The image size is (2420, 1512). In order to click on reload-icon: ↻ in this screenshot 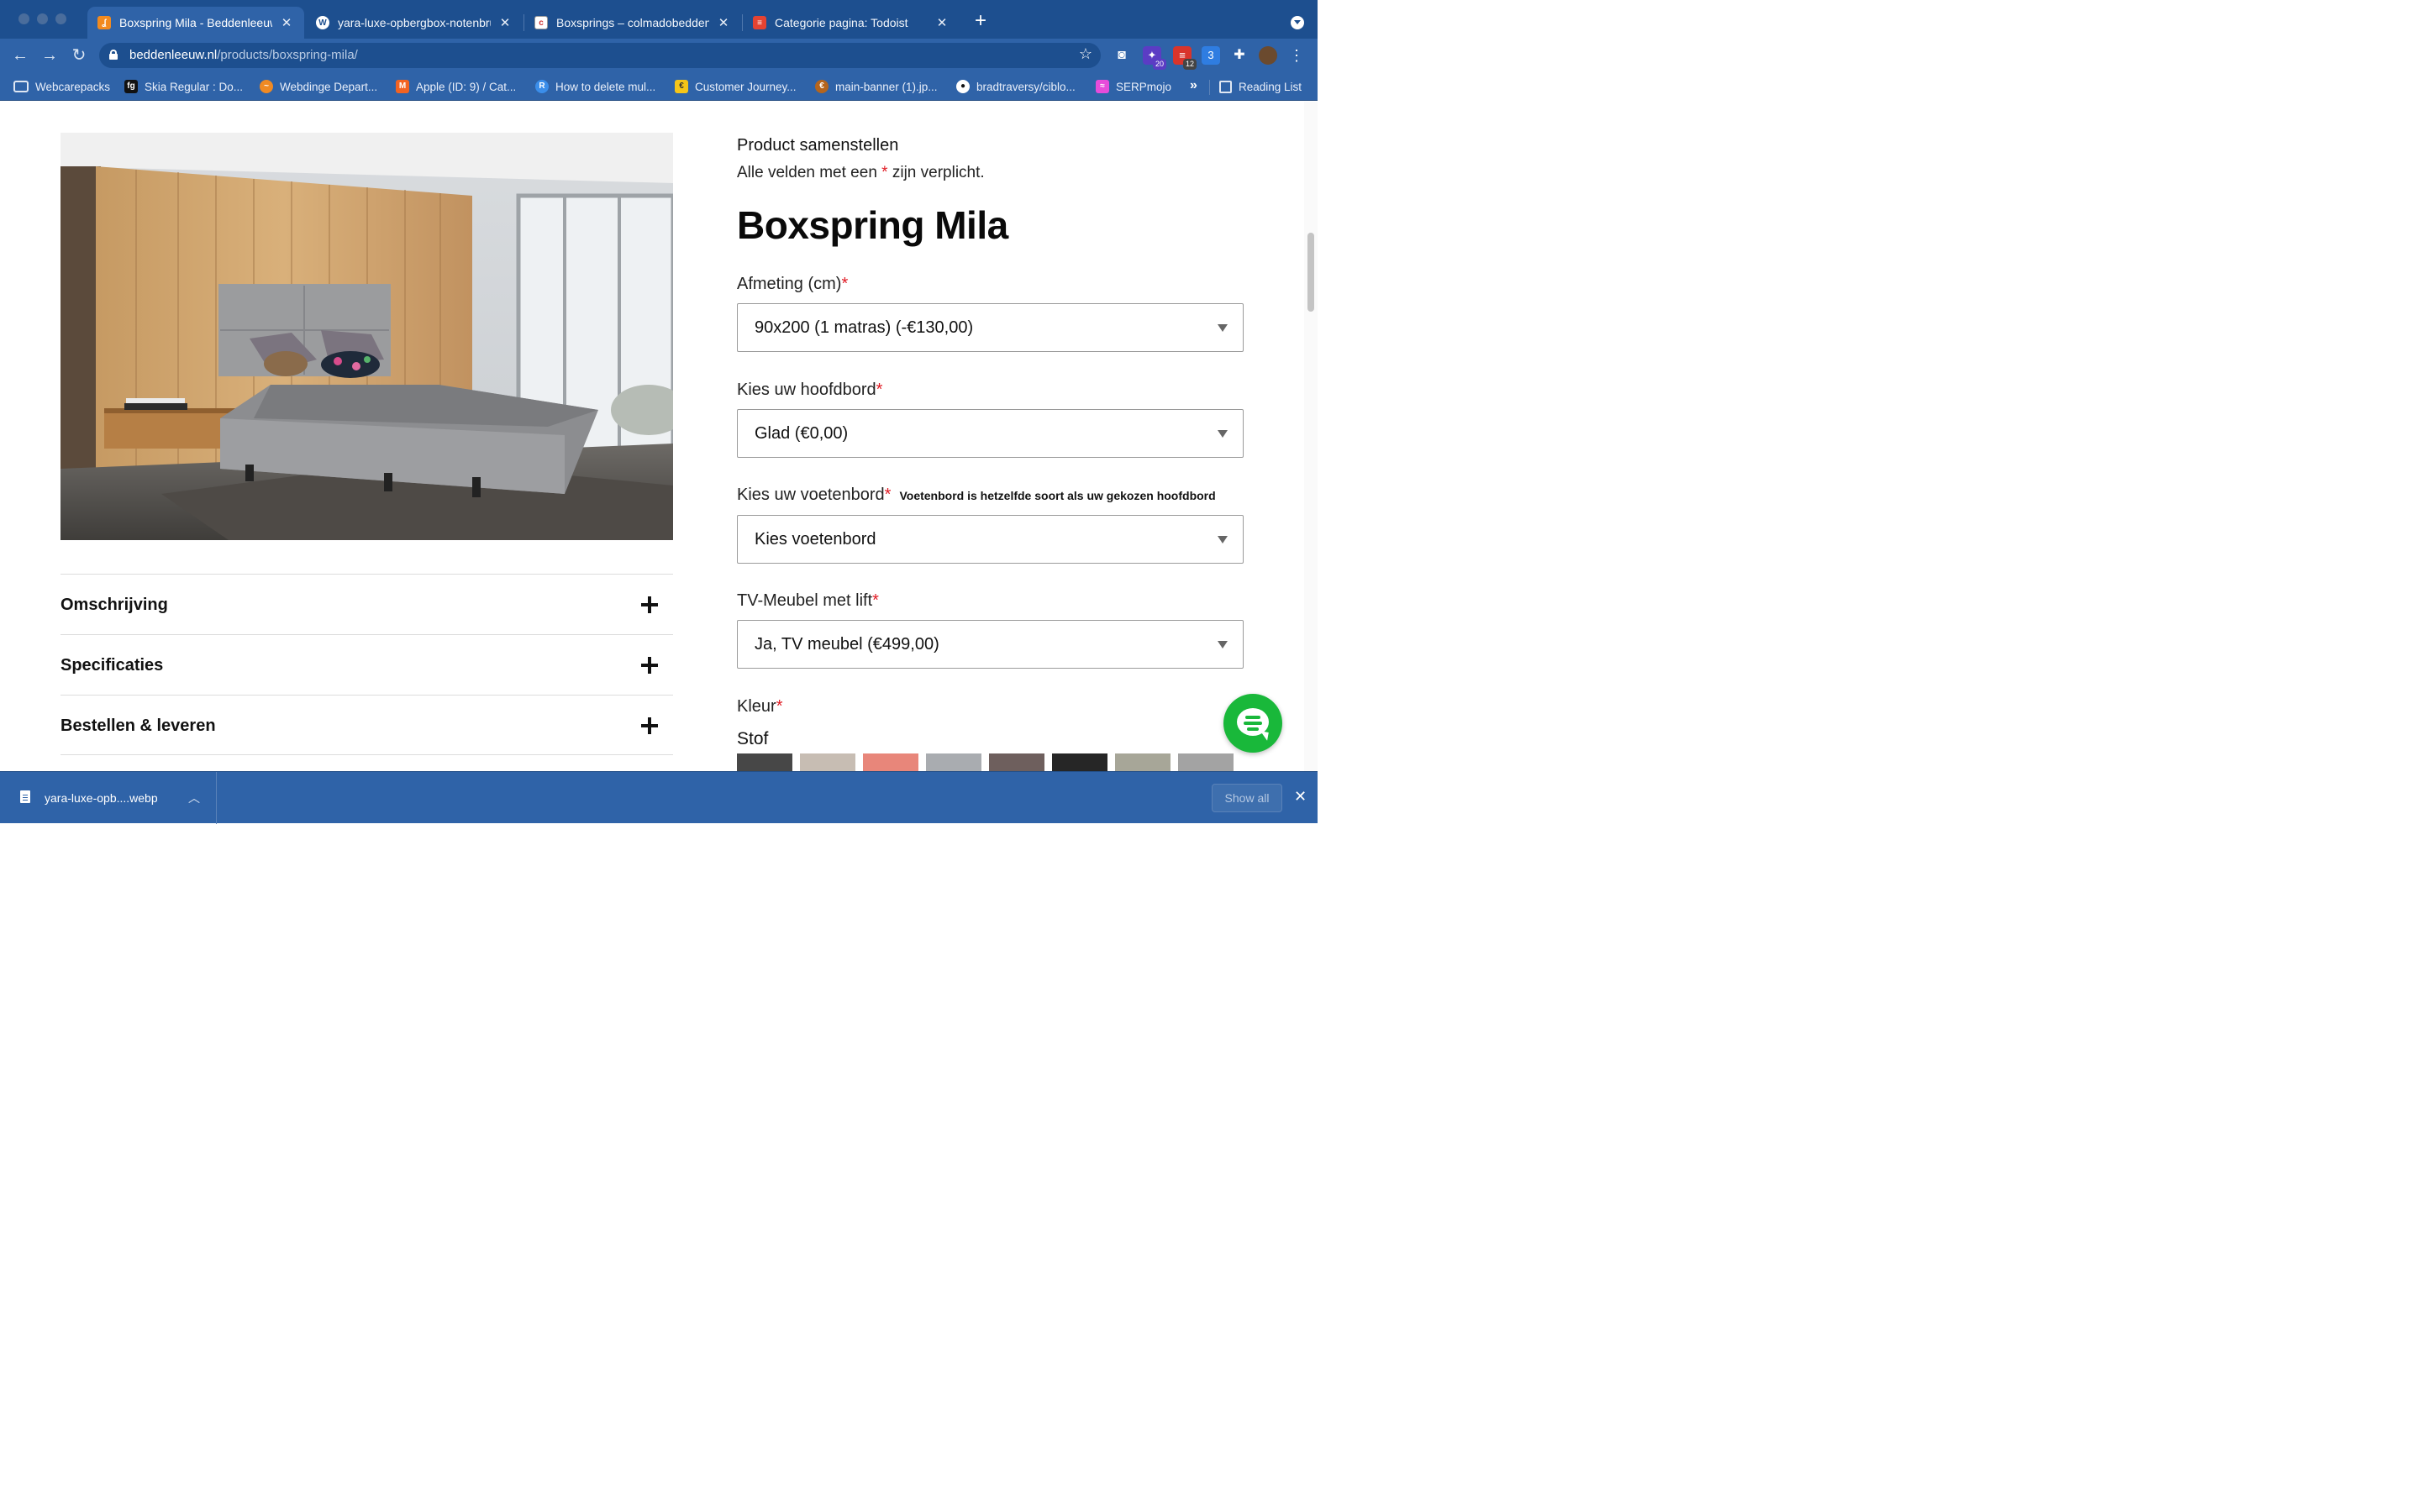, I will do `click(79, 55)`.